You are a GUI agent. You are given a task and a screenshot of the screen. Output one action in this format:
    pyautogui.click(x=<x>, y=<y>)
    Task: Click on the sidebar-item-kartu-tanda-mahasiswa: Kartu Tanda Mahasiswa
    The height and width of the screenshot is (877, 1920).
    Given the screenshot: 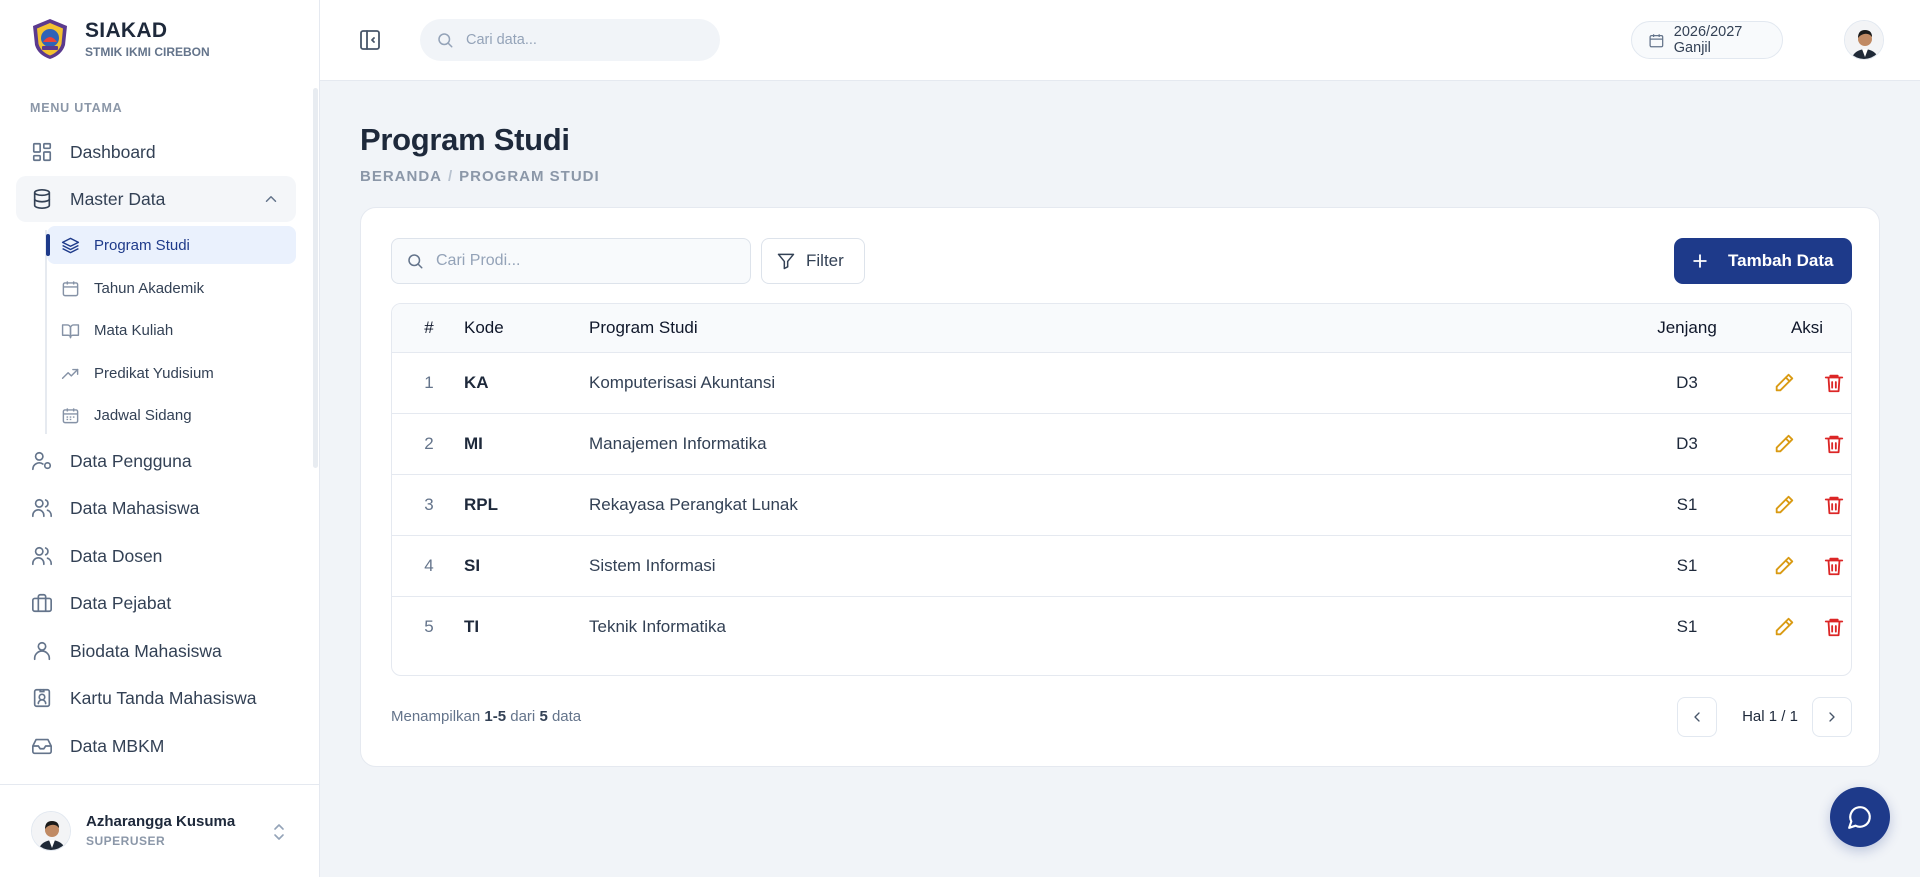 What is the action you would take?
    pyautogui.click(x=156, y=698)
    